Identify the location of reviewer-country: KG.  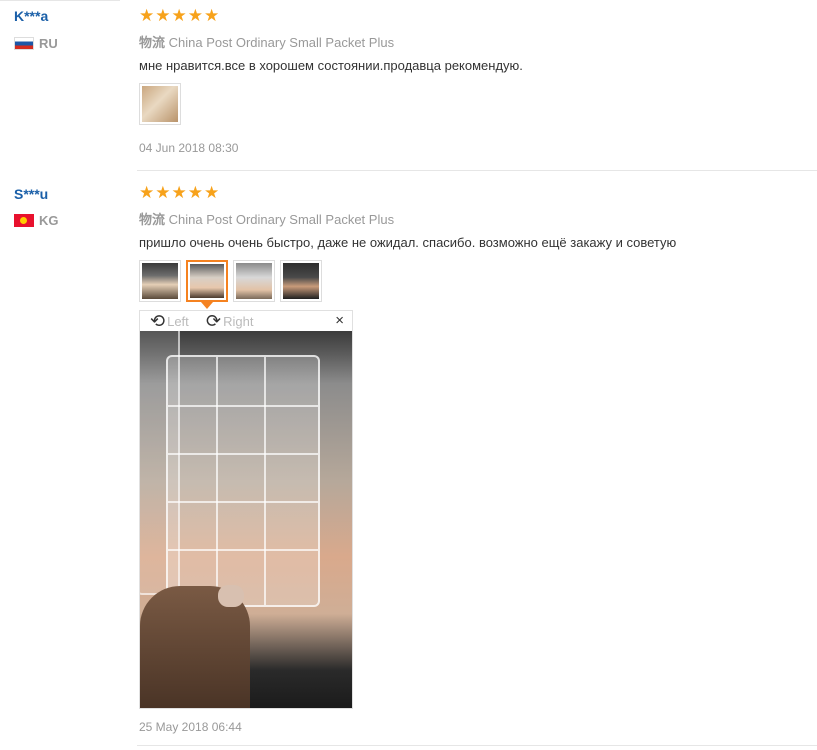
(36, 220).